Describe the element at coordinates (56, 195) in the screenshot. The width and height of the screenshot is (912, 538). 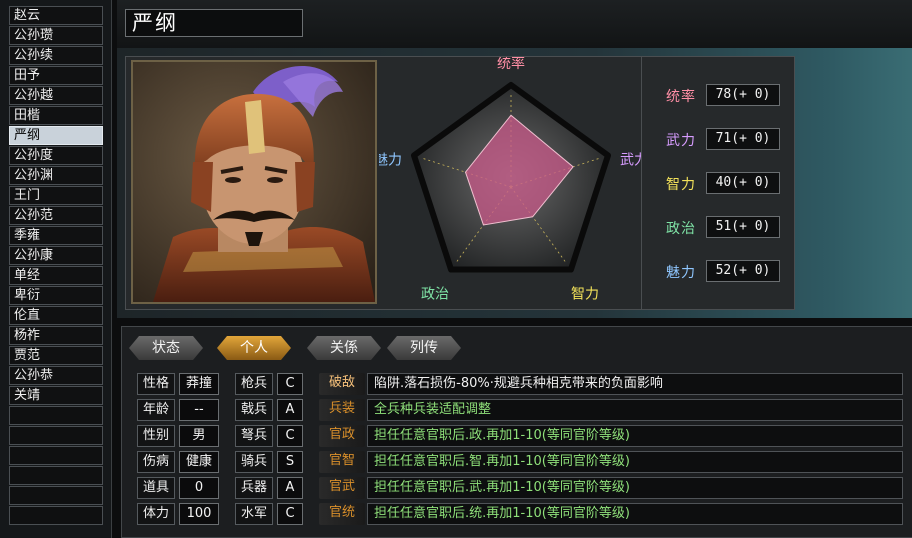
I see `officer-list-item: 王门` at that location.